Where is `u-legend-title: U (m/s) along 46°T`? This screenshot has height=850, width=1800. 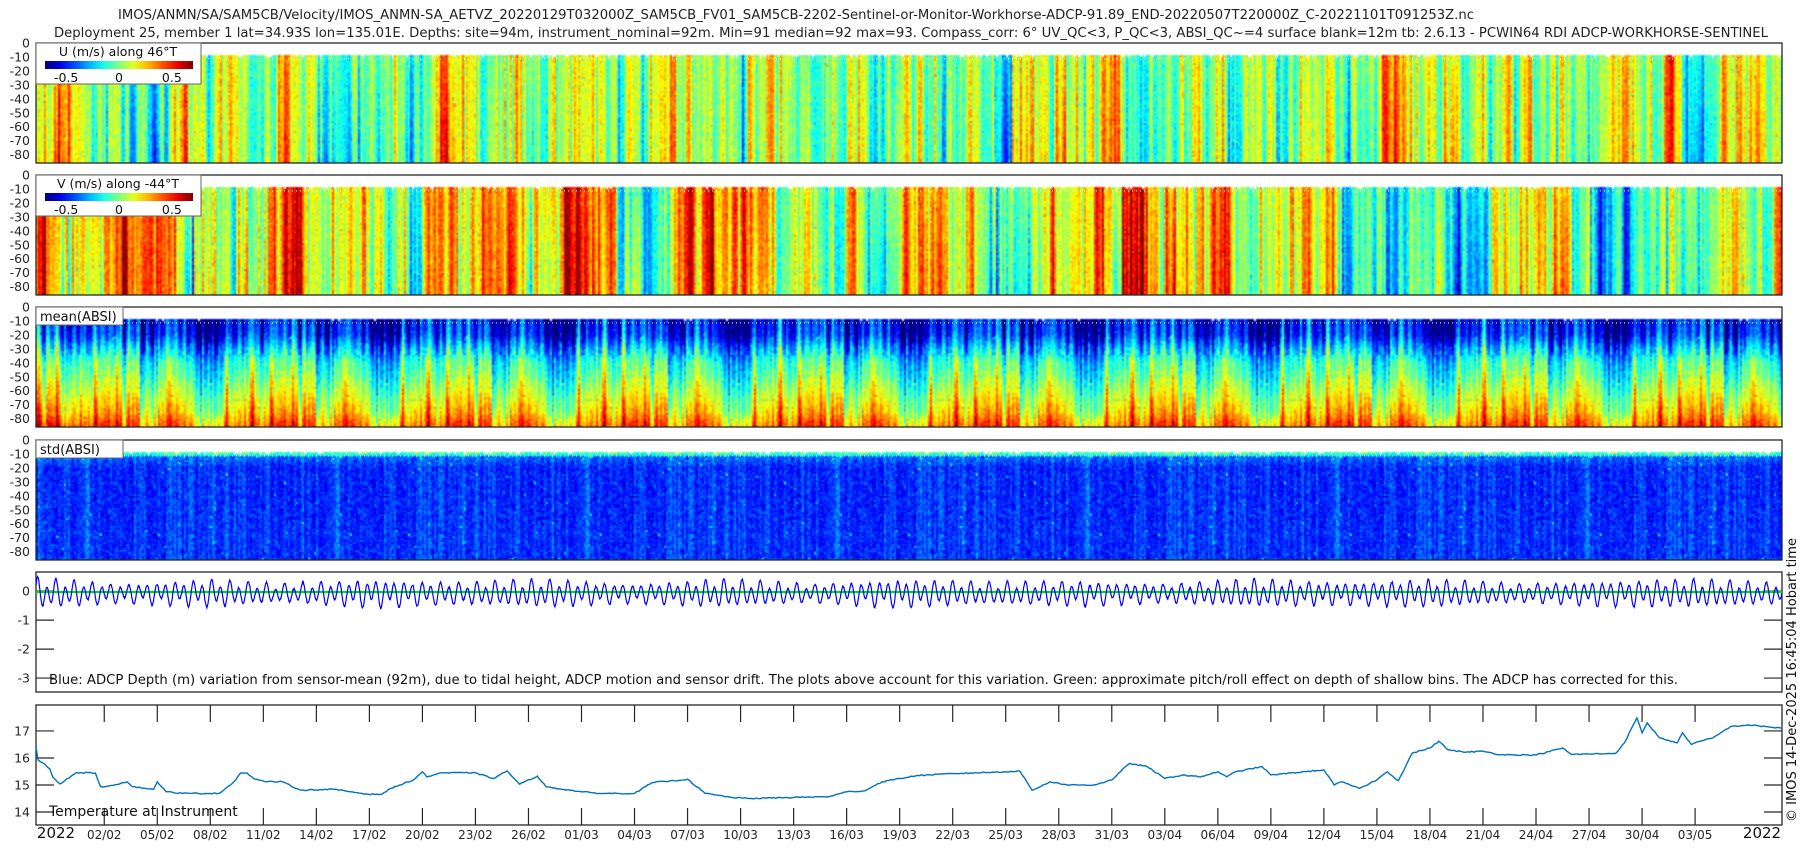
u-legend-title: U (m/s) along 46°T is located at coordinates (118, 51).